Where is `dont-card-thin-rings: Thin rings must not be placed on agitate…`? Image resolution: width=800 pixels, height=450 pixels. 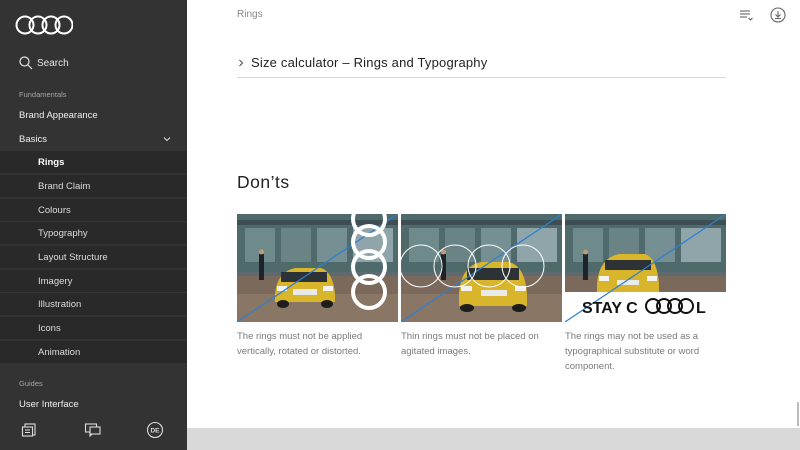 dont-card-thin-rings: Thin rings must not be placed on agitate… is located at coordinates (481, 286).